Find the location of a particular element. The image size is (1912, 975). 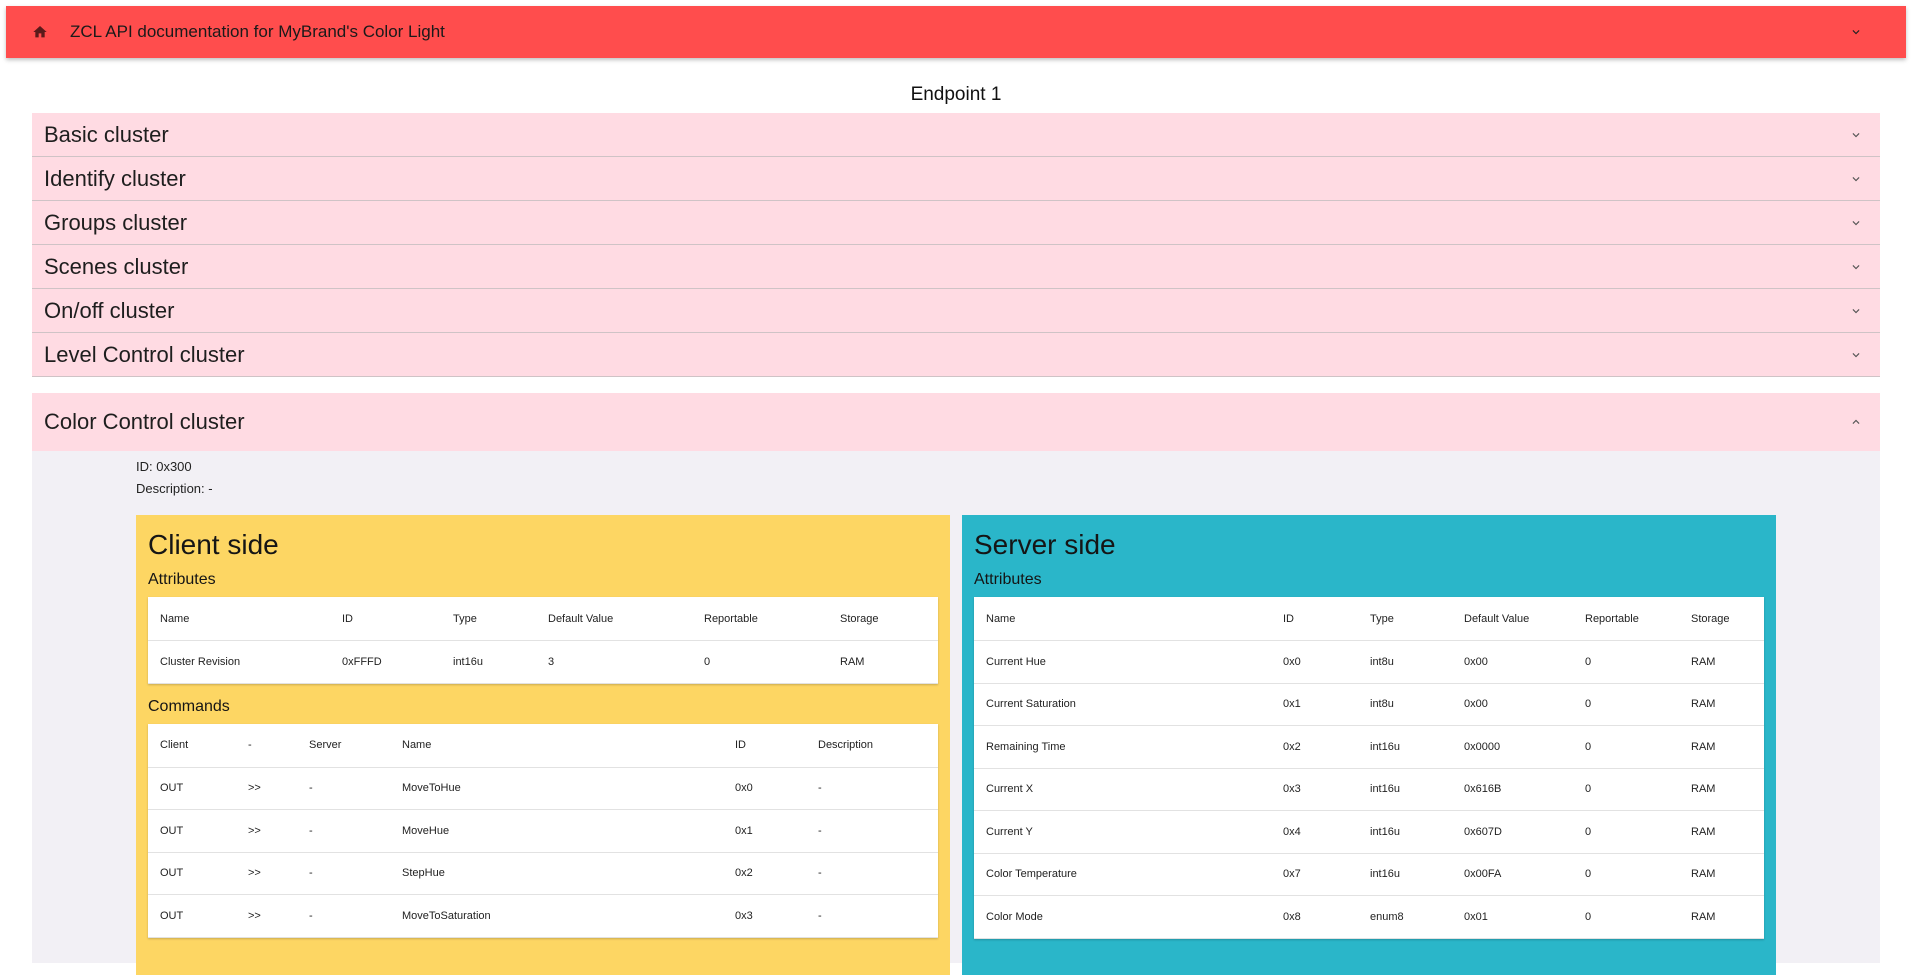

table-row: Current X 0x3 int16u 0x616B 0 RAM is located at coordinates (1369, 790).